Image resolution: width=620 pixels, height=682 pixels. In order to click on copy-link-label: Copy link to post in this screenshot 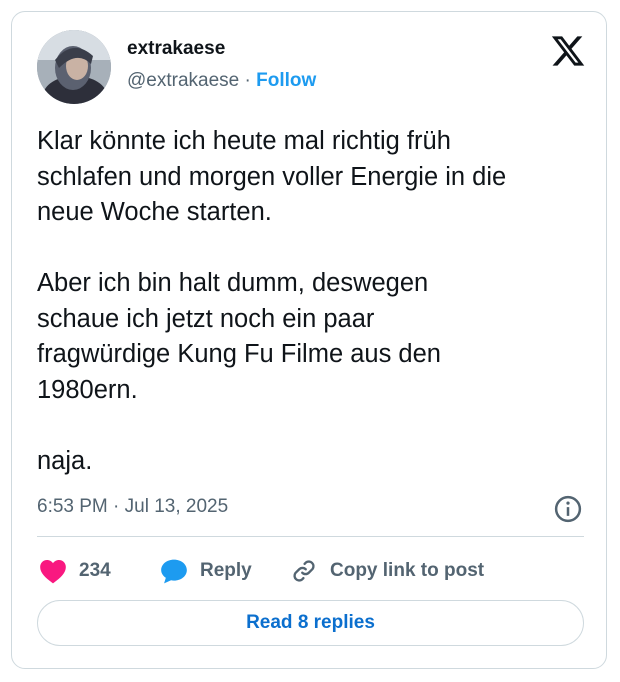, I will do `click(407, 570)`.